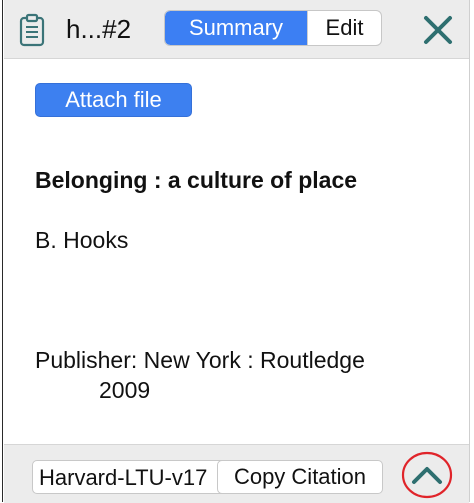  What do you see at coordinates (32, 30) in the screenshot?
I see `clipboard-icon` at bounding box center [32, 30].